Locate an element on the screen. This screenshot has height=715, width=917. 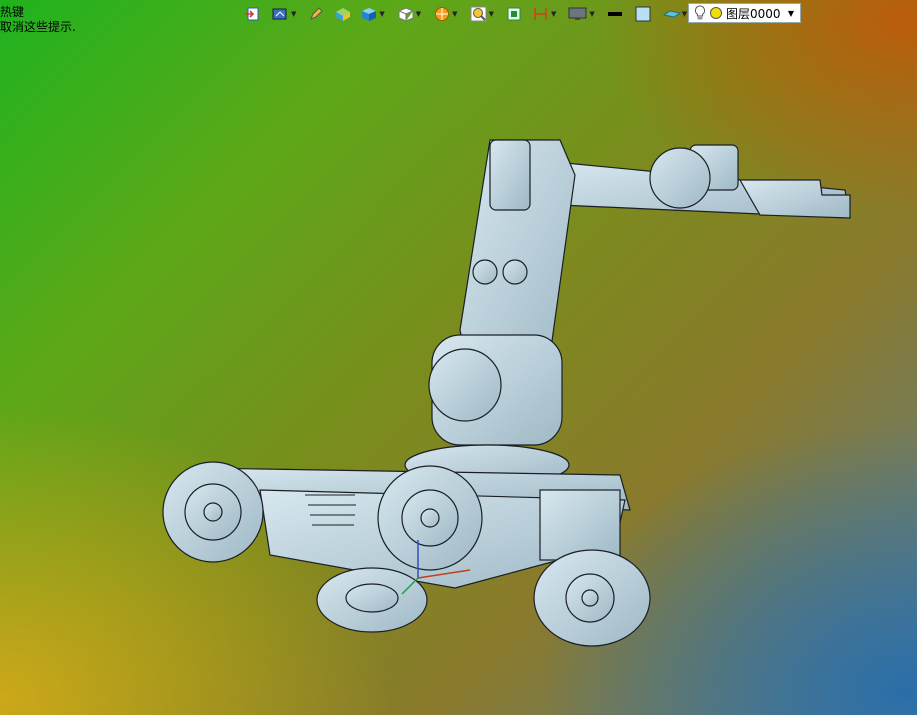
battery-box is located at coordinates (580, 525).